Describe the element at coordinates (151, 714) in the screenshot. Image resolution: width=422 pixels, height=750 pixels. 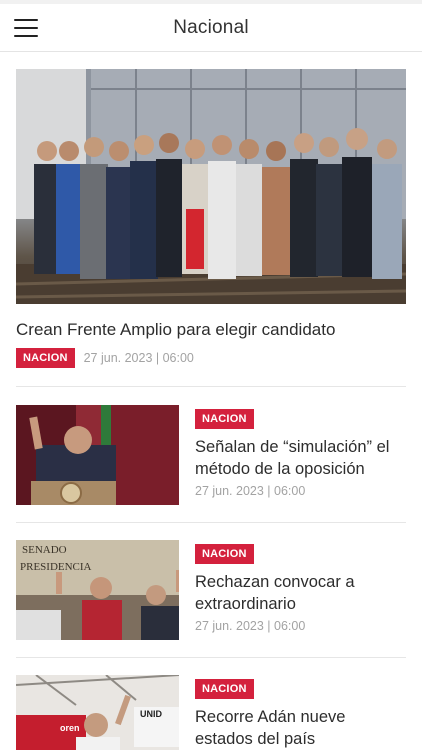
I see `thumbnail-text: UNID` at that location.